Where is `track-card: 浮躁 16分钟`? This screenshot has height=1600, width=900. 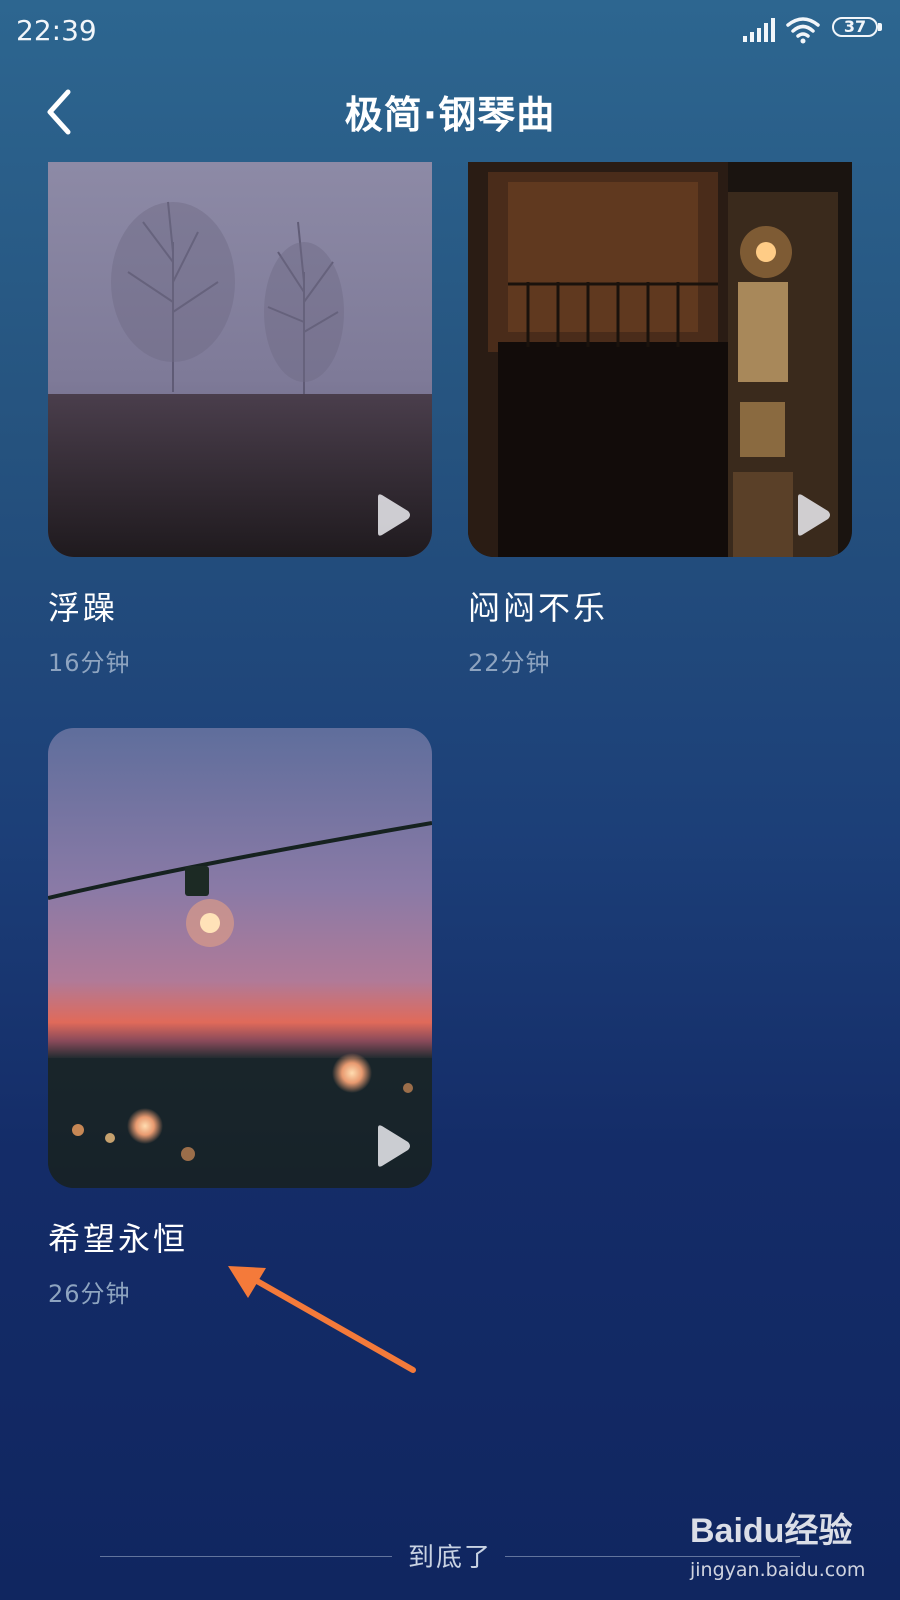
track-card: 浮躁 16分钟 is located at coordinates (240, 420).